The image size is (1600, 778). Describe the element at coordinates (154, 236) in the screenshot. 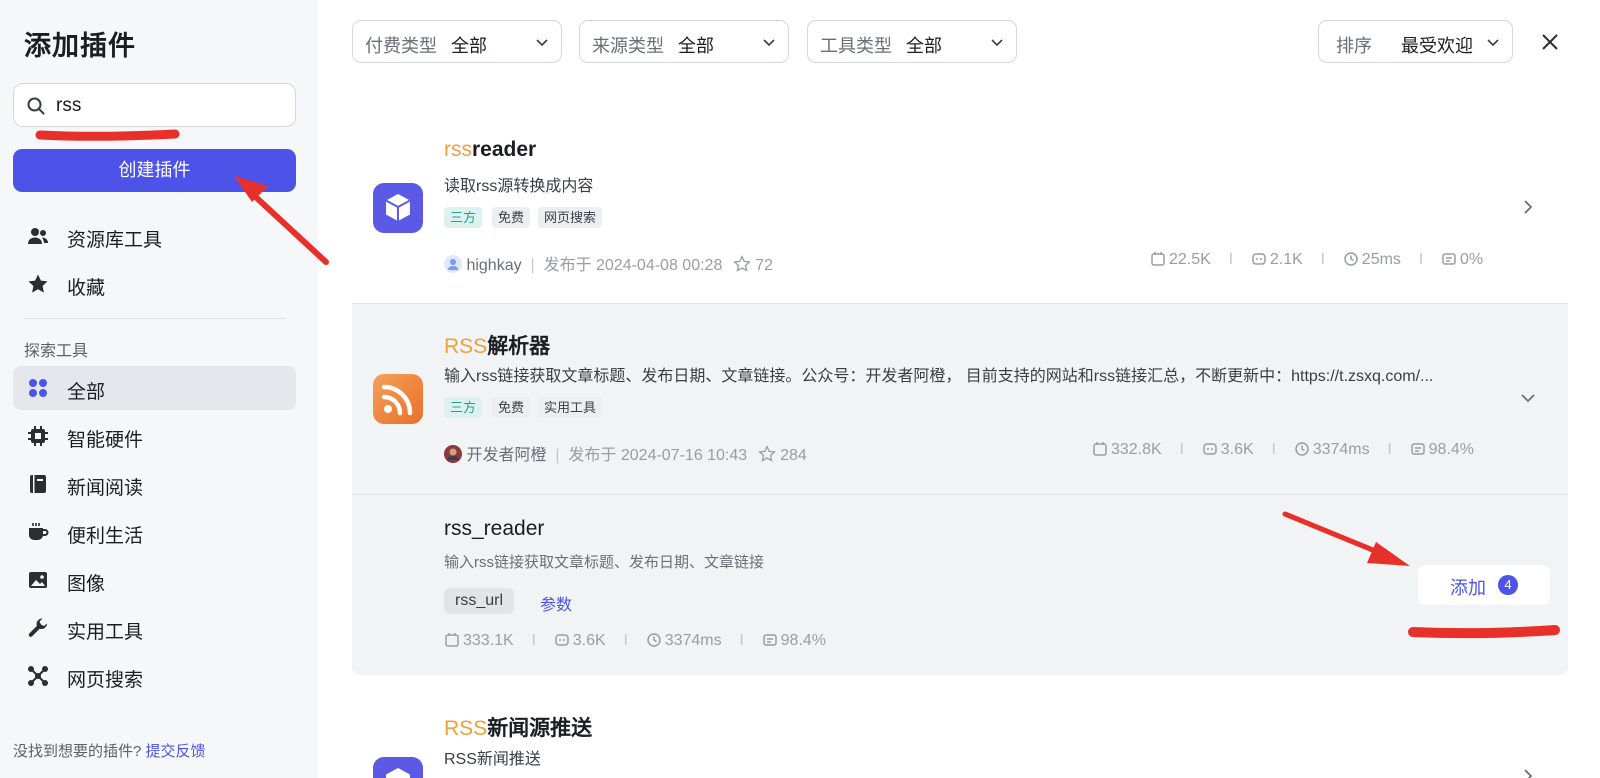

I see `sidebar-item-library-tools: 资源库工具` at that location.